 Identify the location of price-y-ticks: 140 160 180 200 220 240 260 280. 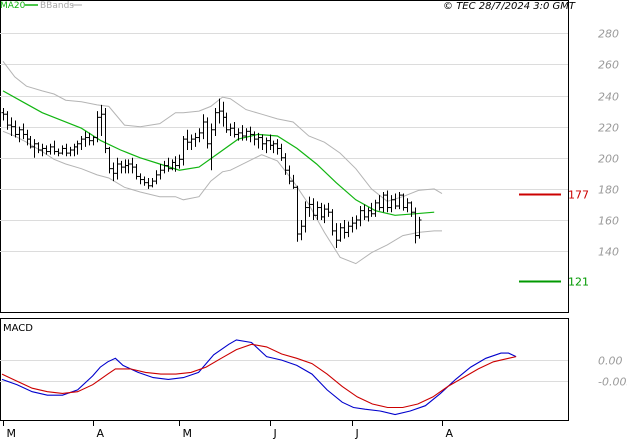
(608, 143).